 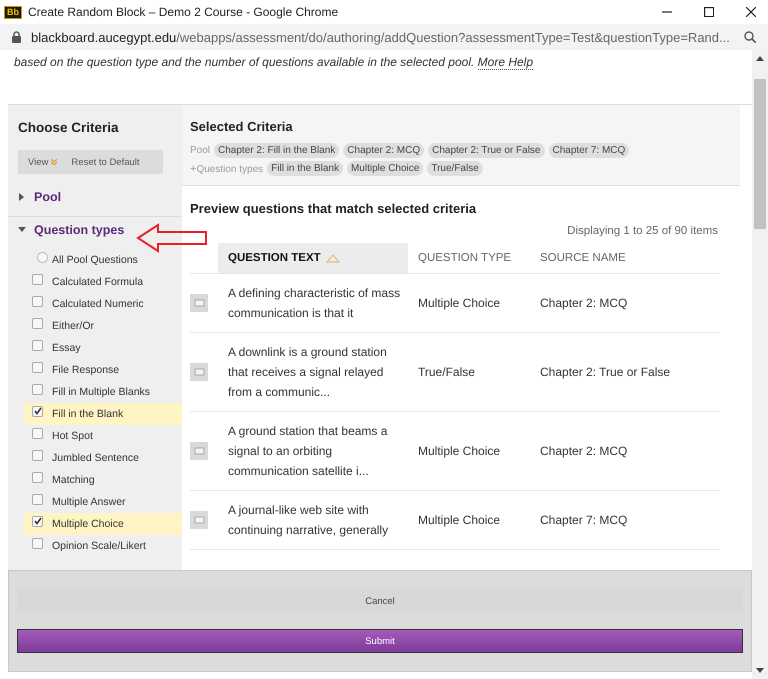 I want to click on table-cell-text: A journal-like web site with continuing narrative, generally, so click(x=308, y=520).